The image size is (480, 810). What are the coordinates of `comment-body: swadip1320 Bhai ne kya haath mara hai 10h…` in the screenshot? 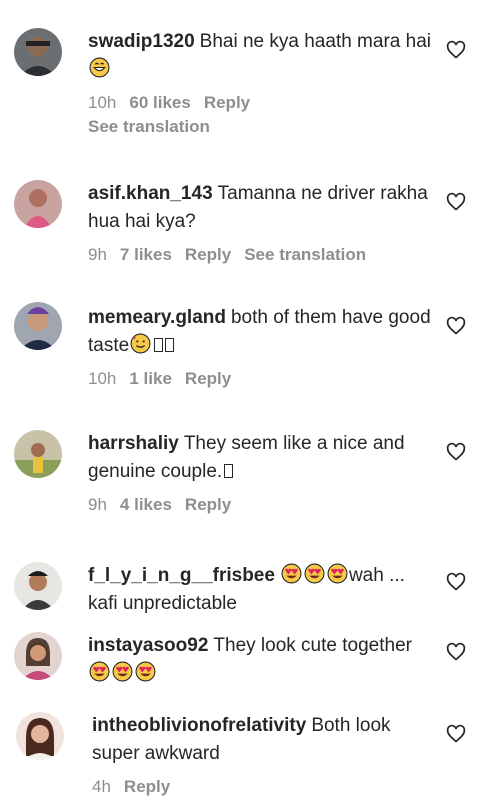 It's located at (263, 83).